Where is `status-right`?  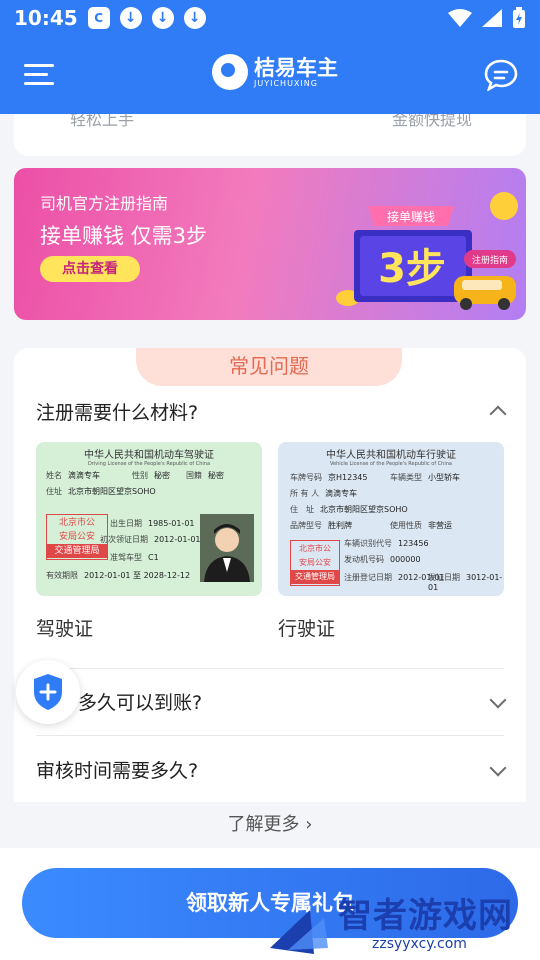 status-right is located at coordinates (487, 18).